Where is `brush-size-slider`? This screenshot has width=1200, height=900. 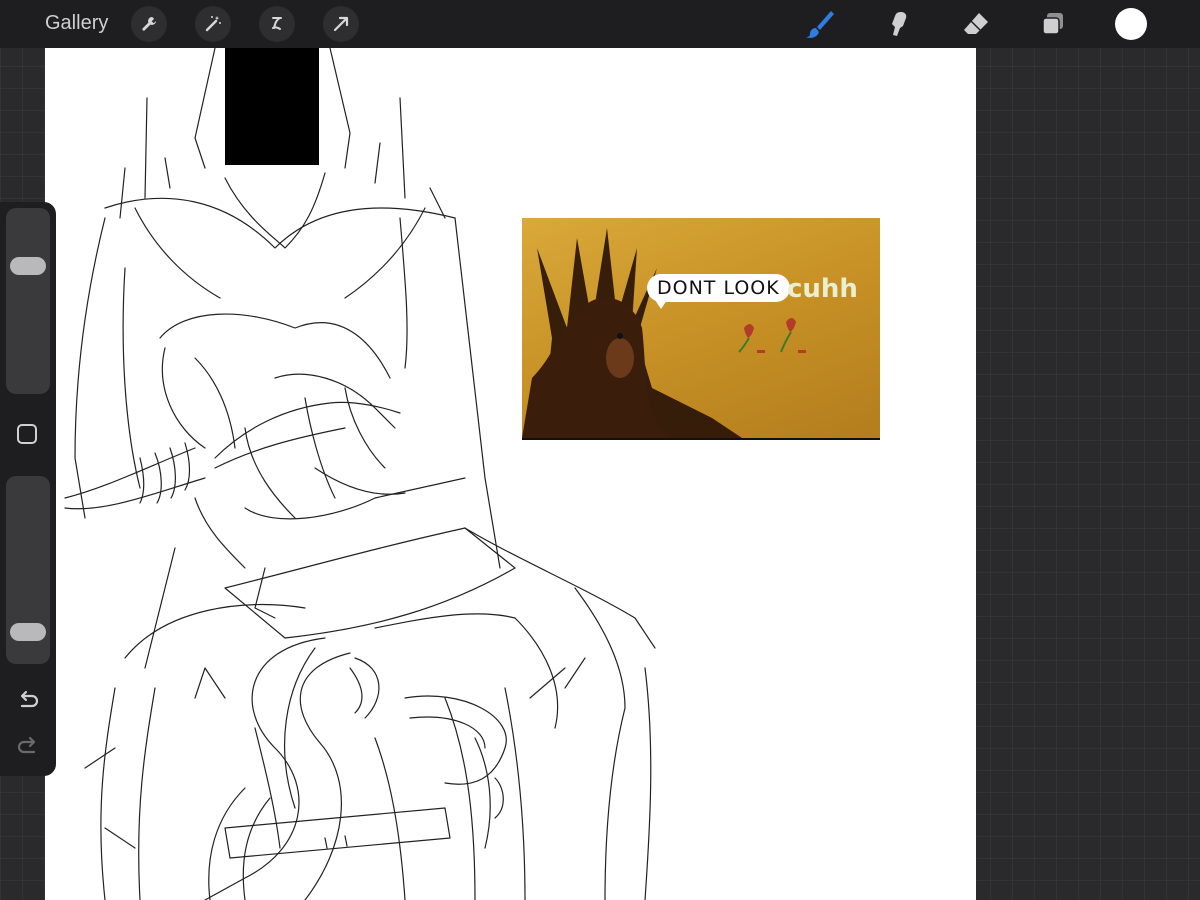
brush-size-slider is located at coordinates (28, 301).